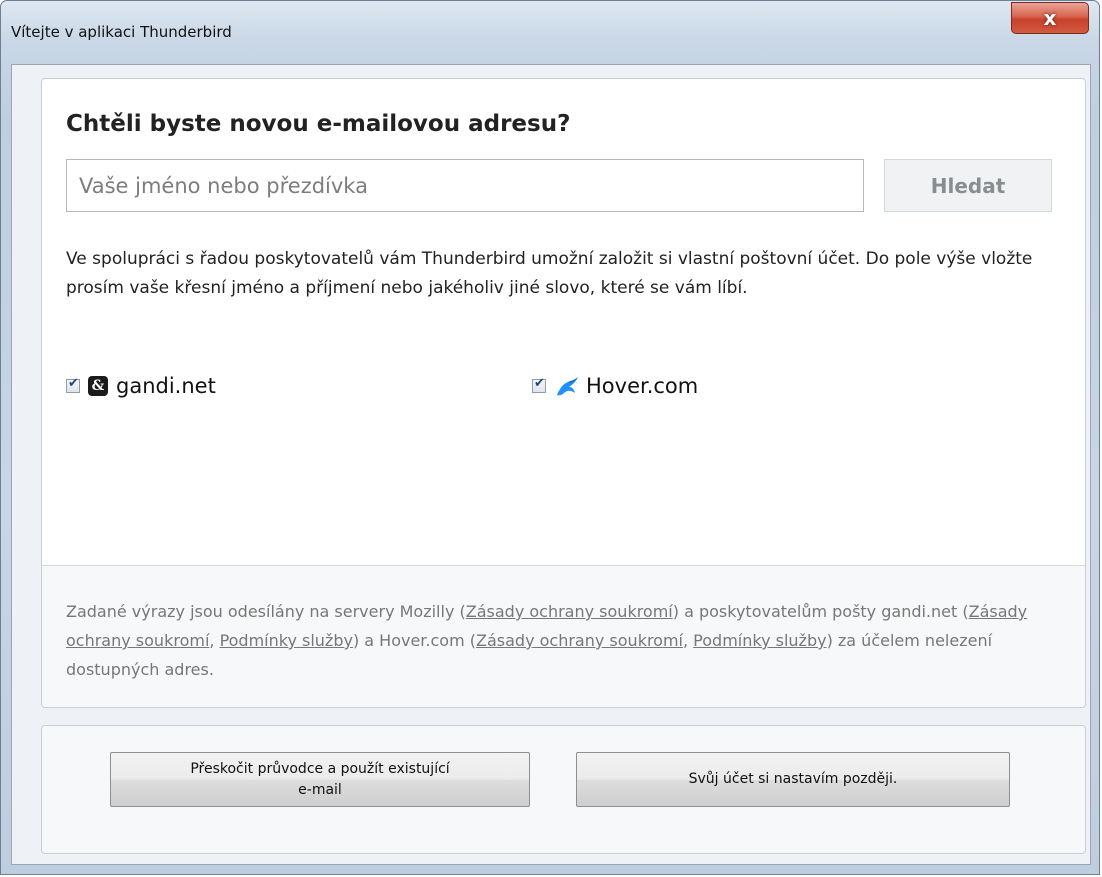 Image resolution: width=1102 pixels, height=877 pixels. What do you see at coordinates (318, 124) in the screenshot?
I see `page-title: Chtěli byste novou e-mailovou adresu?` at bounding box center [318, 124].